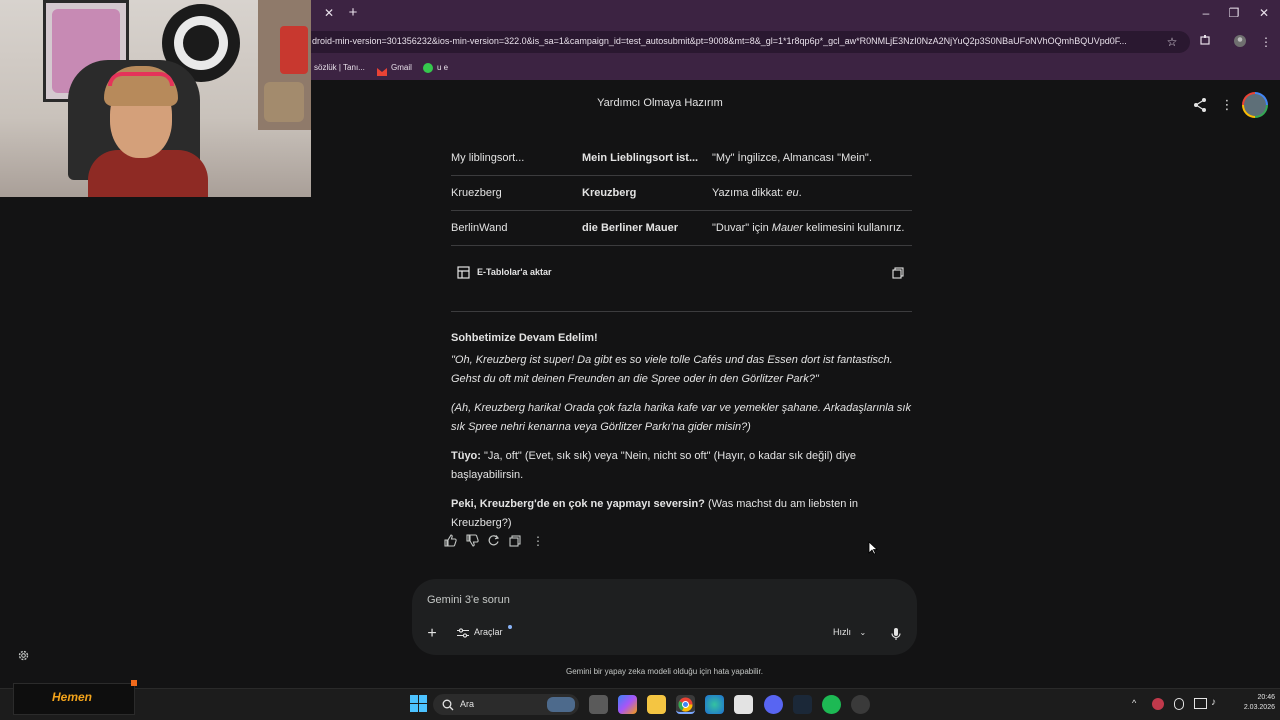  I want to click on gmail-icon, so click(382, 69).